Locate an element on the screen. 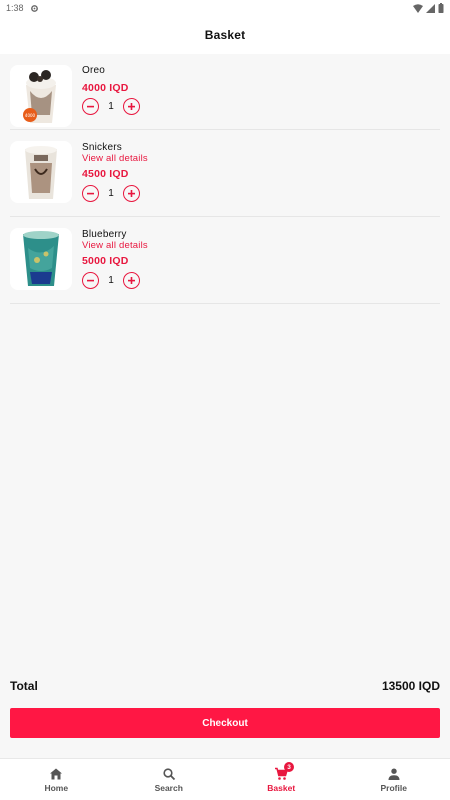 Image resolution: width=450 pixels, height=800 pixels. settings-icon is located at coordinates (34, 8).